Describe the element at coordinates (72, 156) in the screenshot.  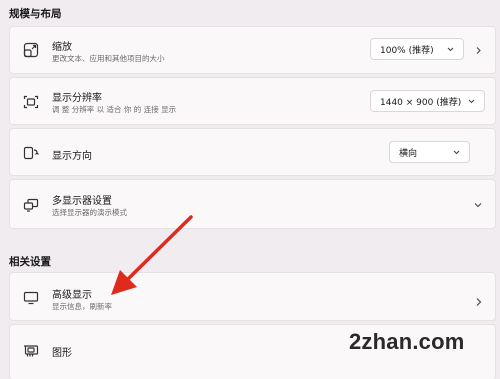
I see `orientation-title: 显示方向` at that location.